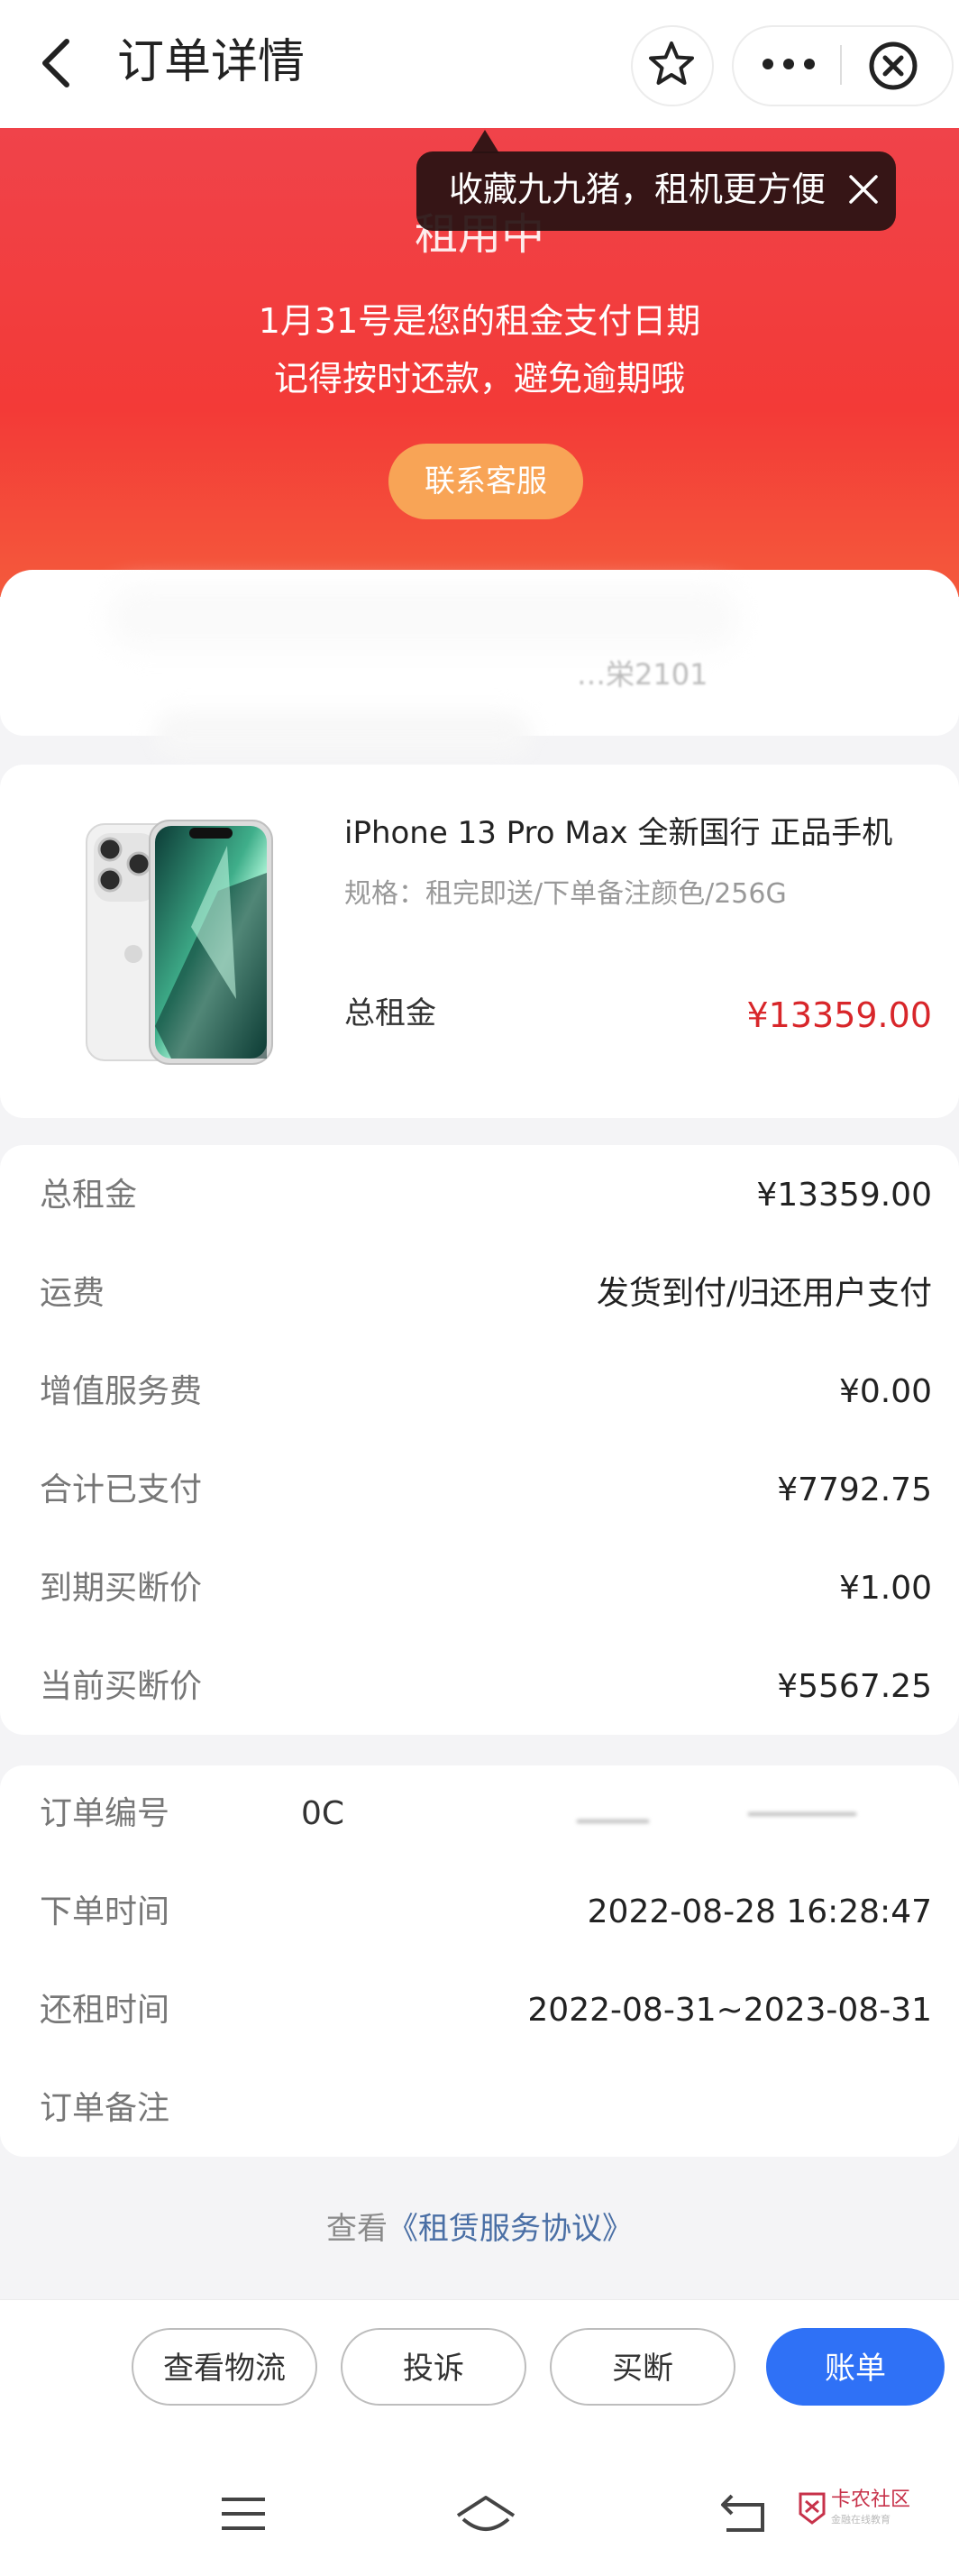 This screenshot has width=959, height=2576. What do you see at coordinates (479, 379) in the screenshot?
I see `payment-reminder: 记得按时还款，避免逾期哦` at bounding box center [479, 379].